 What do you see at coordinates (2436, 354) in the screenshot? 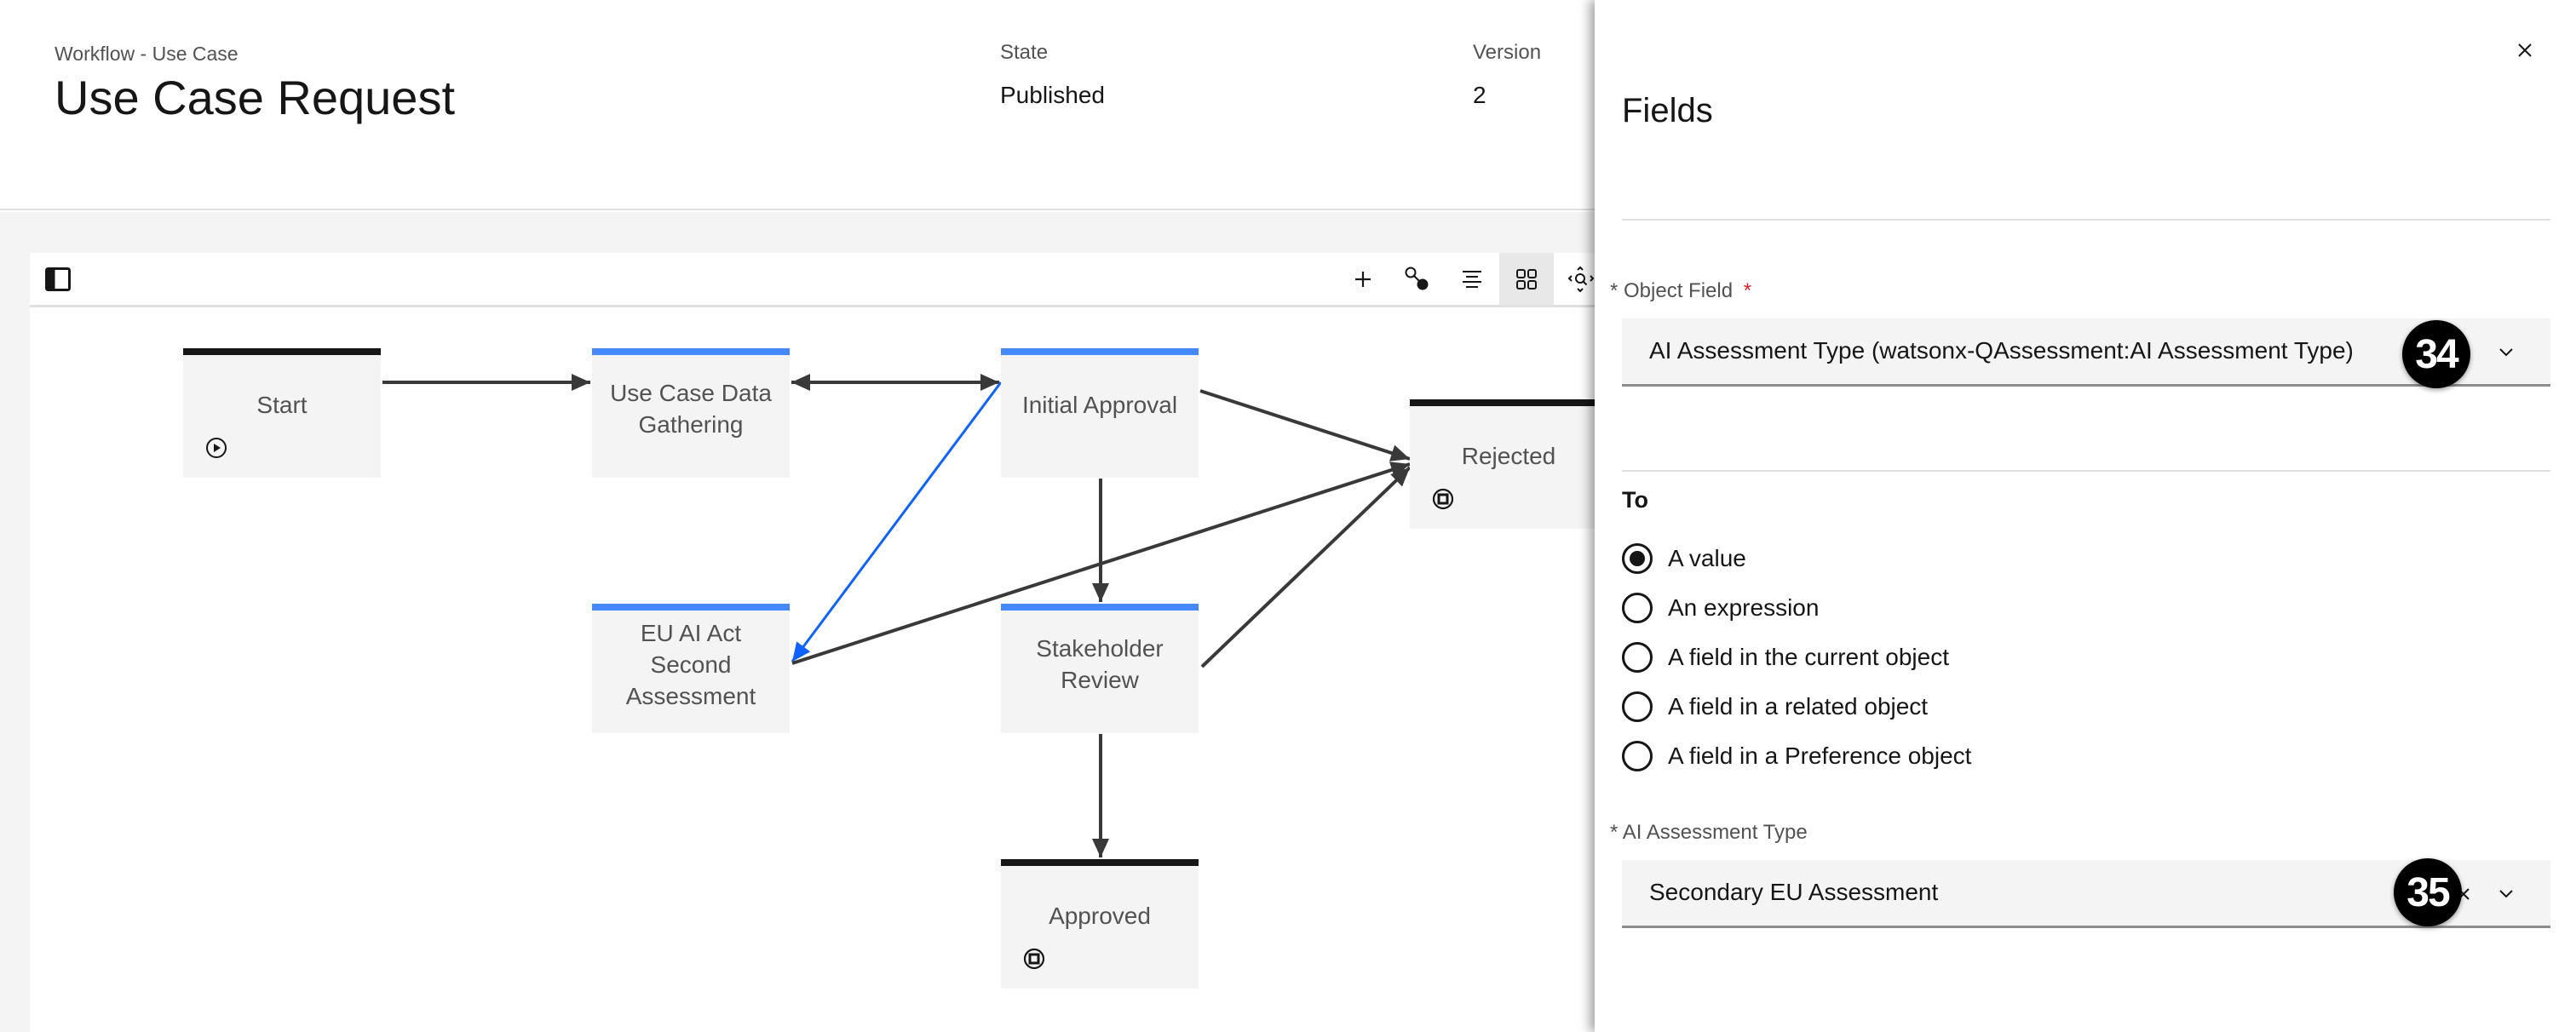
I see `annotation-badge: 34` at bounding box center [2436, 354].